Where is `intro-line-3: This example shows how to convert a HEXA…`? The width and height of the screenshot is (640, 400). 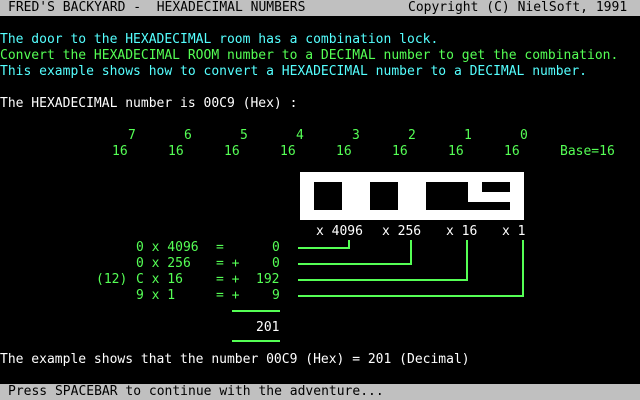
intro-line-3: This example shows how to convert a HEXA… is located at coordinates (293, 71).